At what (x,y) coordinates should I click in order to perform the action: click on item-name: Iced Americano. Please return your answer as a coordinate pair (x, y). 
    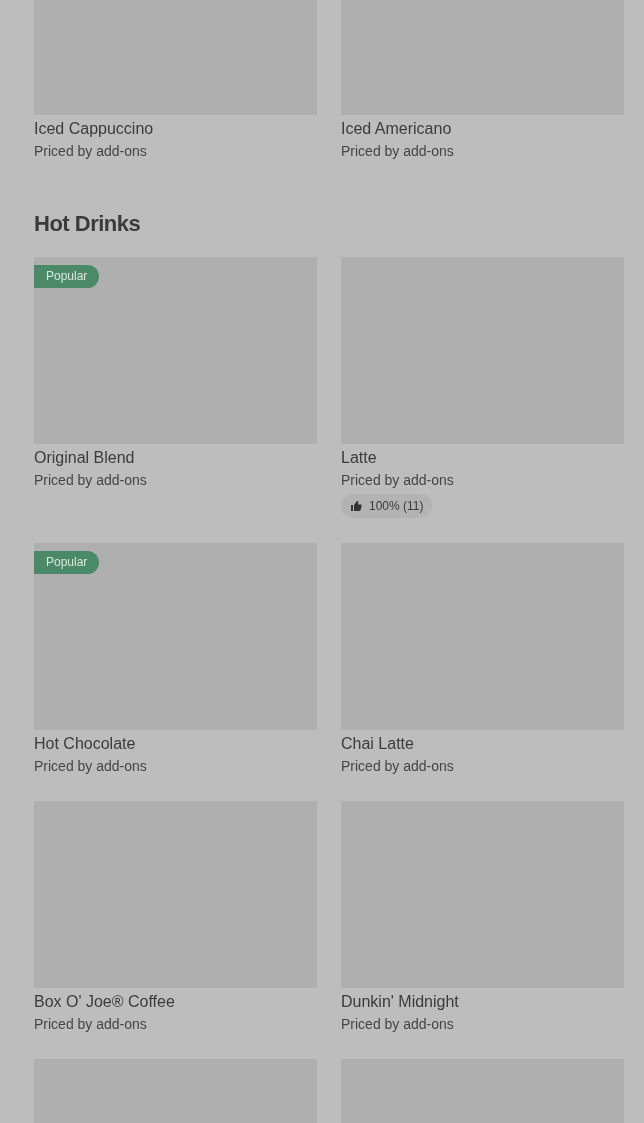
    Looking at the image, I should click on (482, 129).